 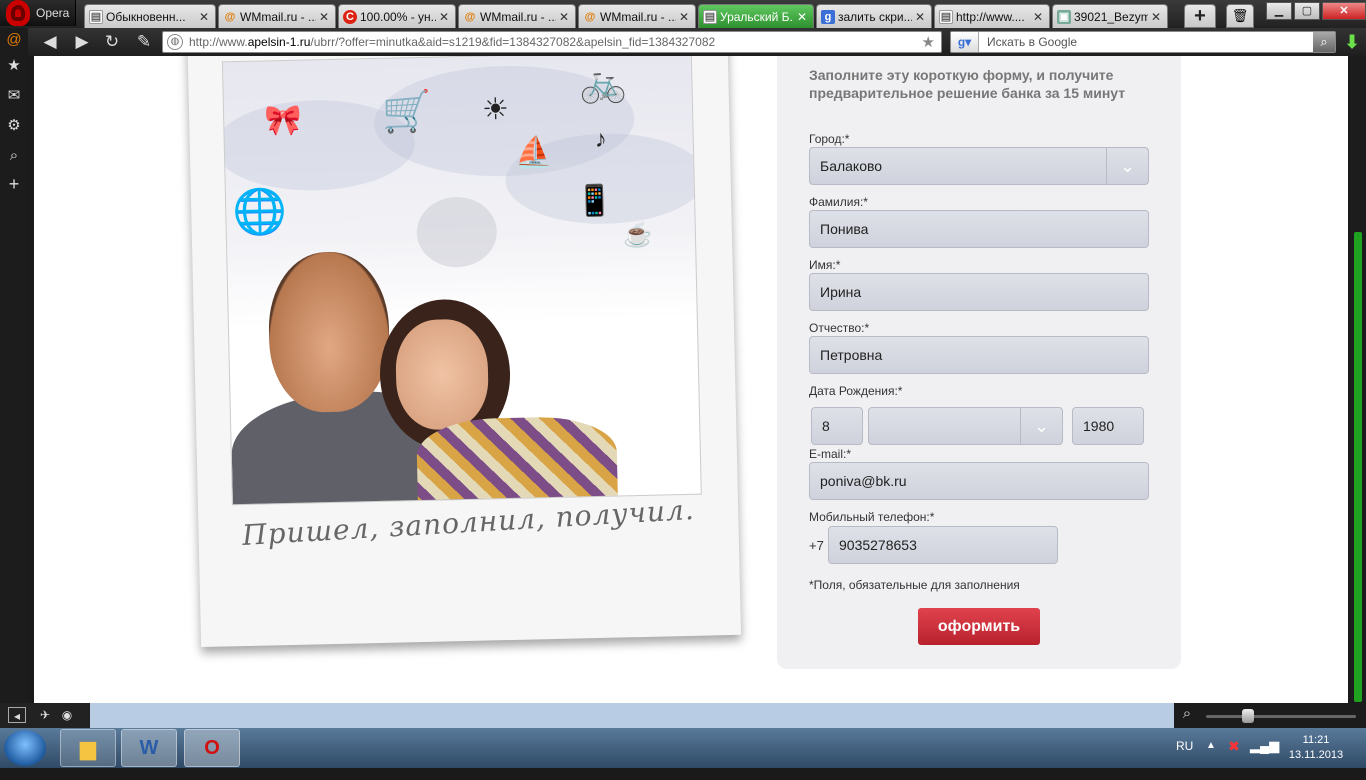 I want to click on unite-icon: ◉, so click(x=67, y=715).